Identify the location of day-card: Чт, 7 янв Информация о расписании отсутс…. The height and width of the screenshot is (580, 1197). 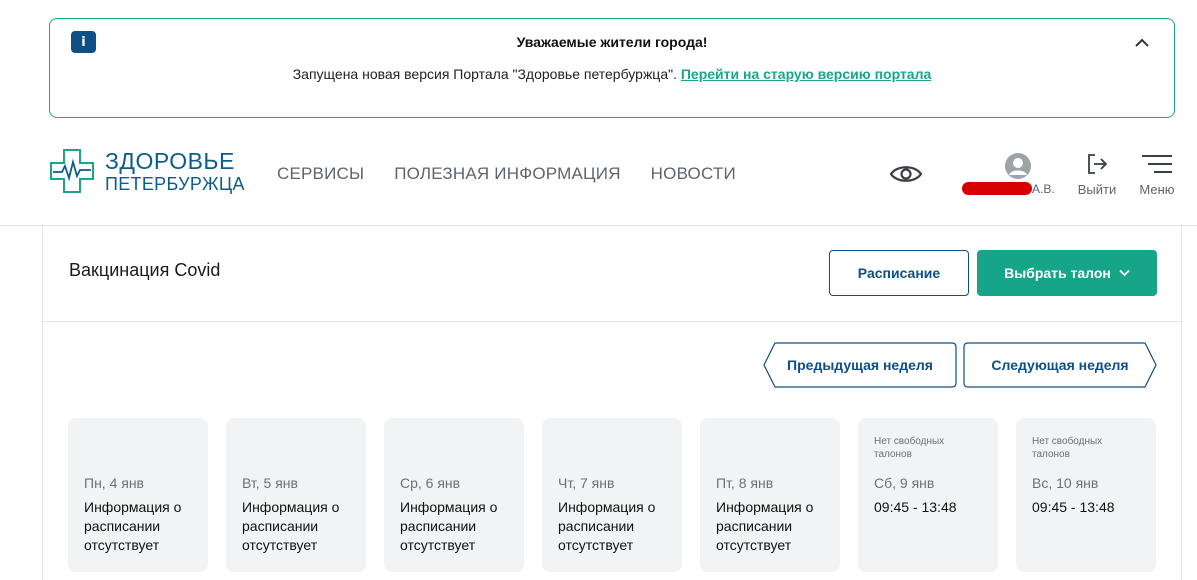
(612, 495).